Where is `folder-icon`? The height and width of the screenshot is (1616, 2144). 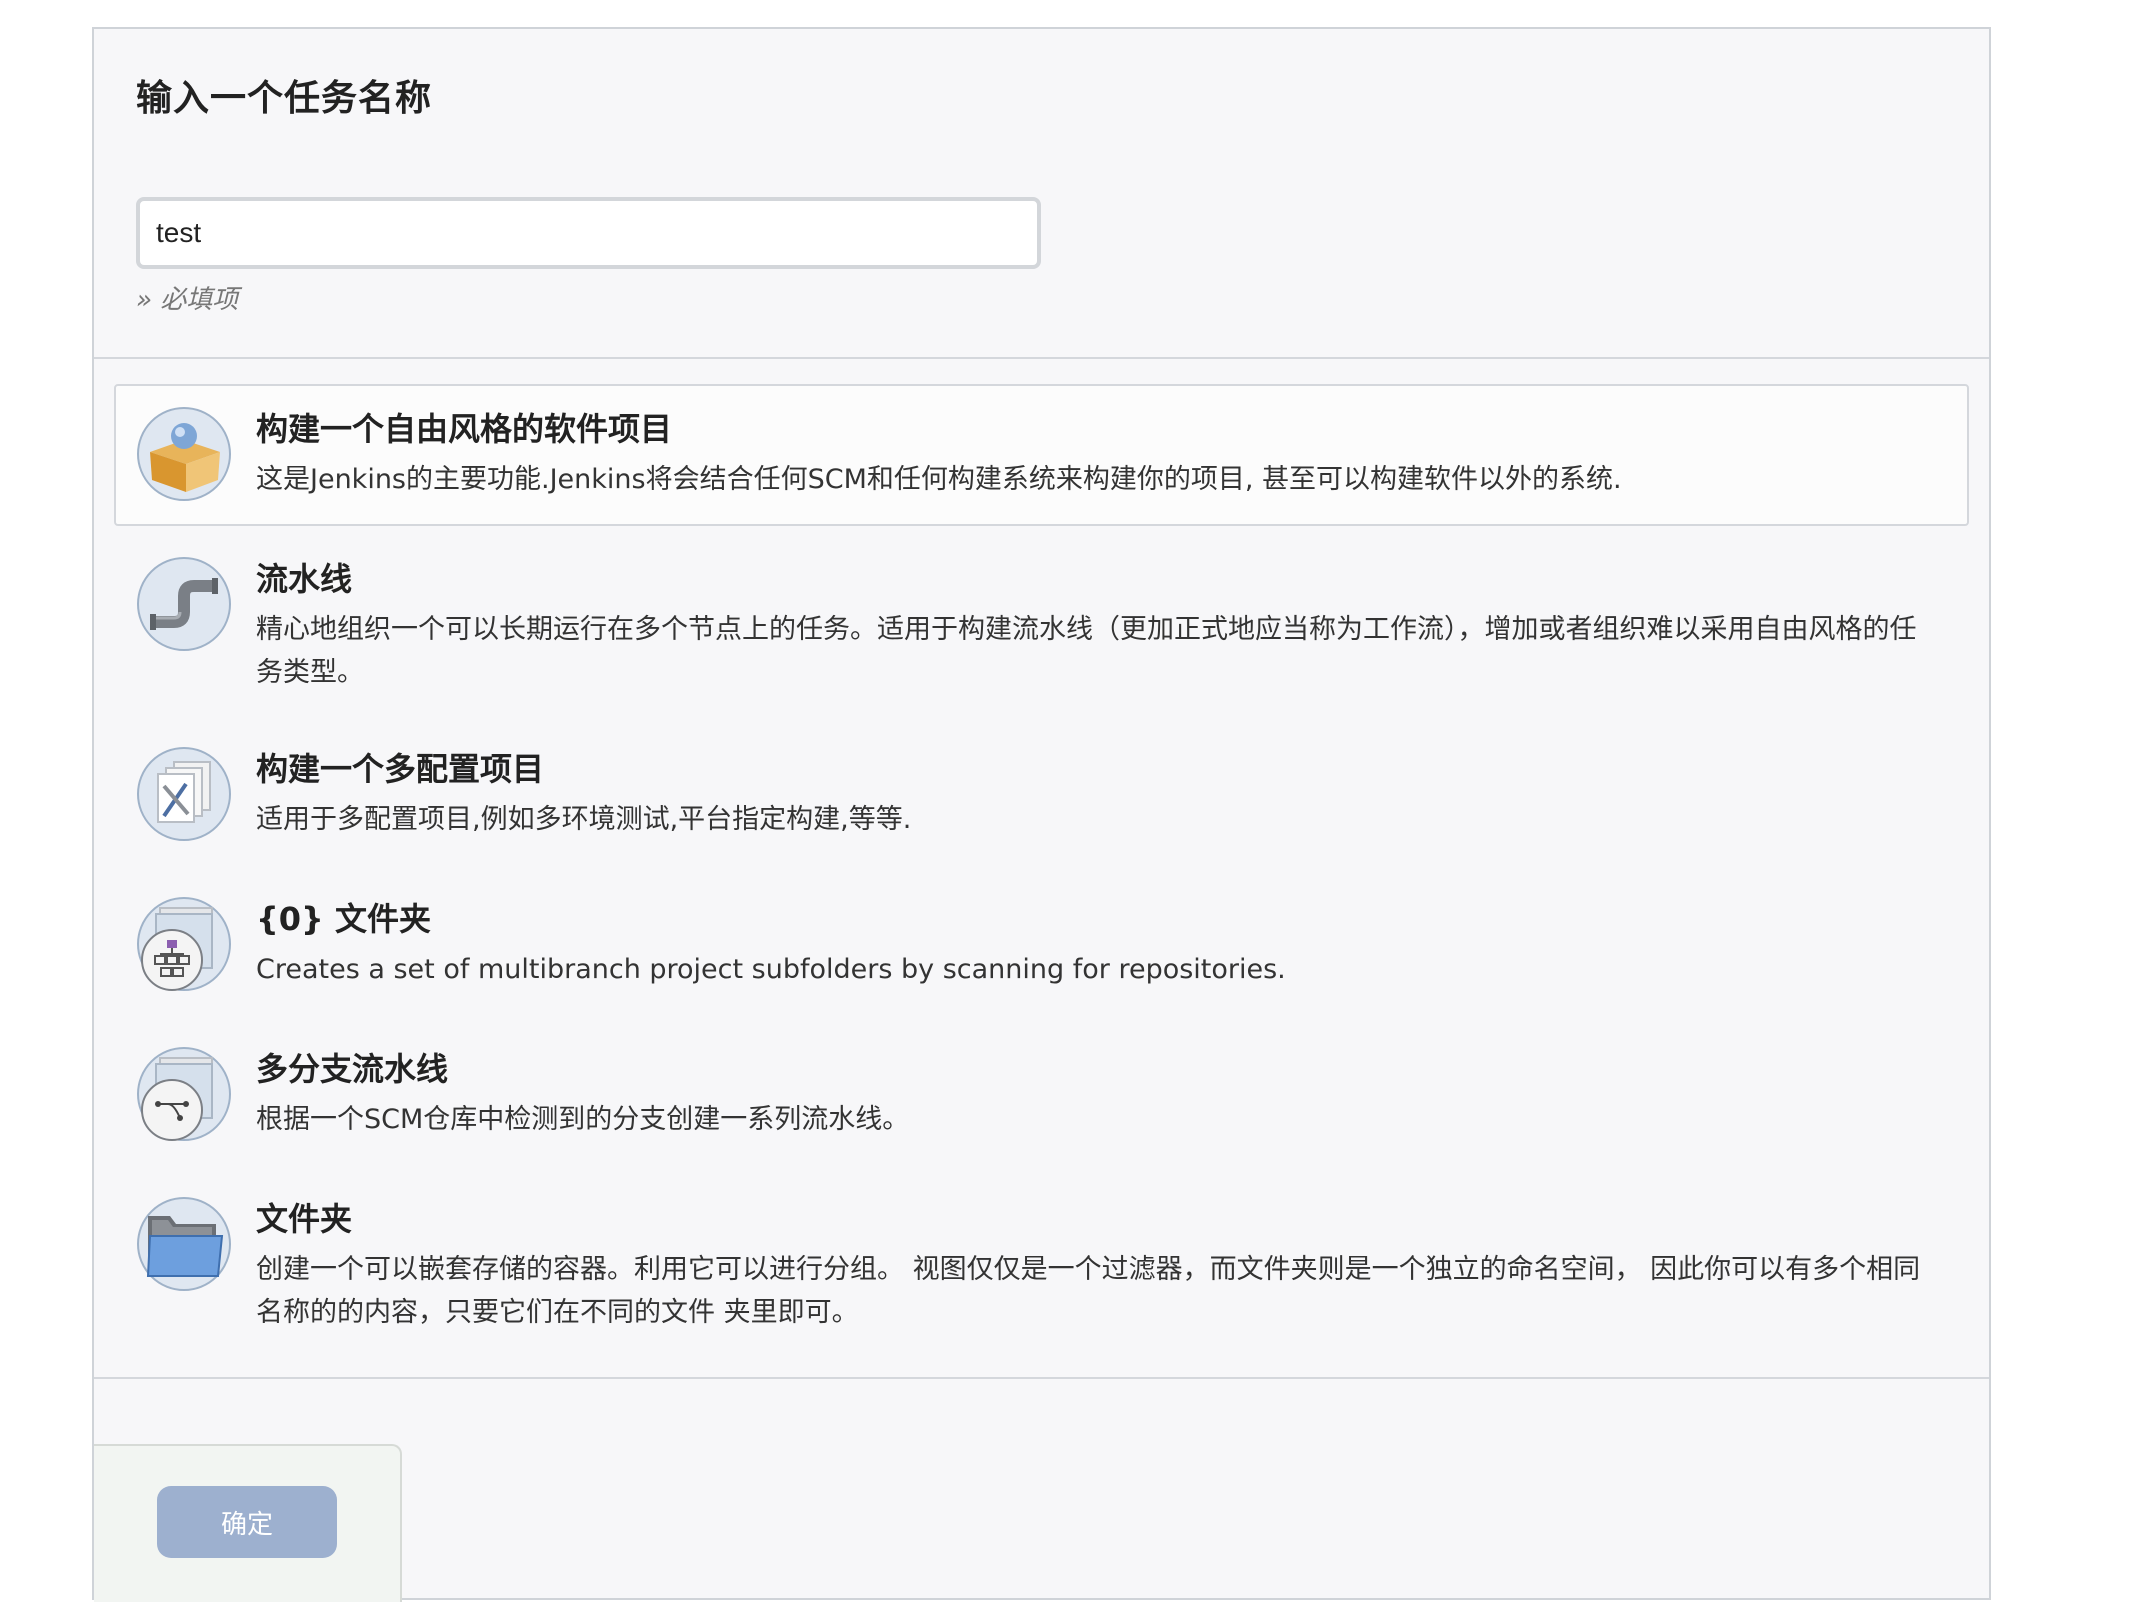 folder-icon is located at coordinates (184, 1244).